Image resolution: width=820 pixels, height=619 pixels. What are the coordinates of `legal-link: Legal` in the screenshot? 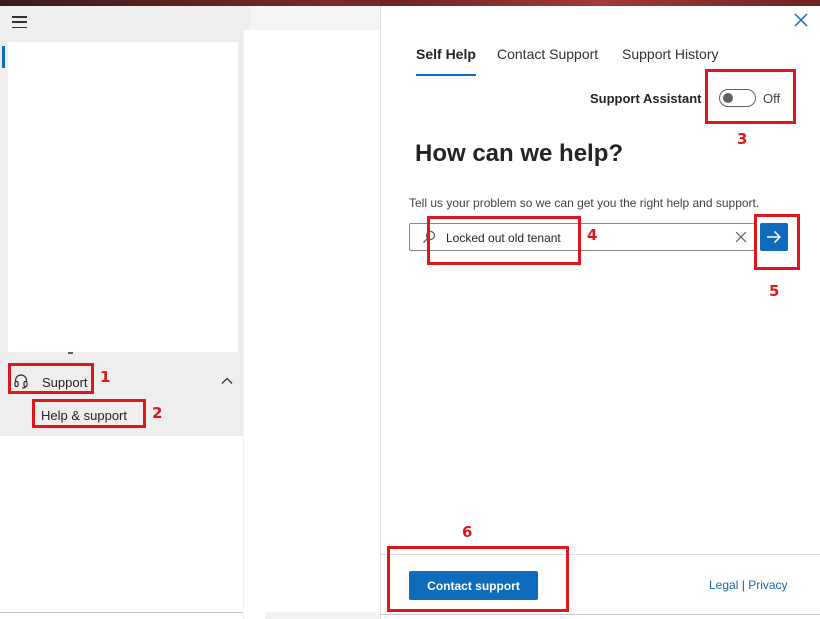 It's located at (723, 585).